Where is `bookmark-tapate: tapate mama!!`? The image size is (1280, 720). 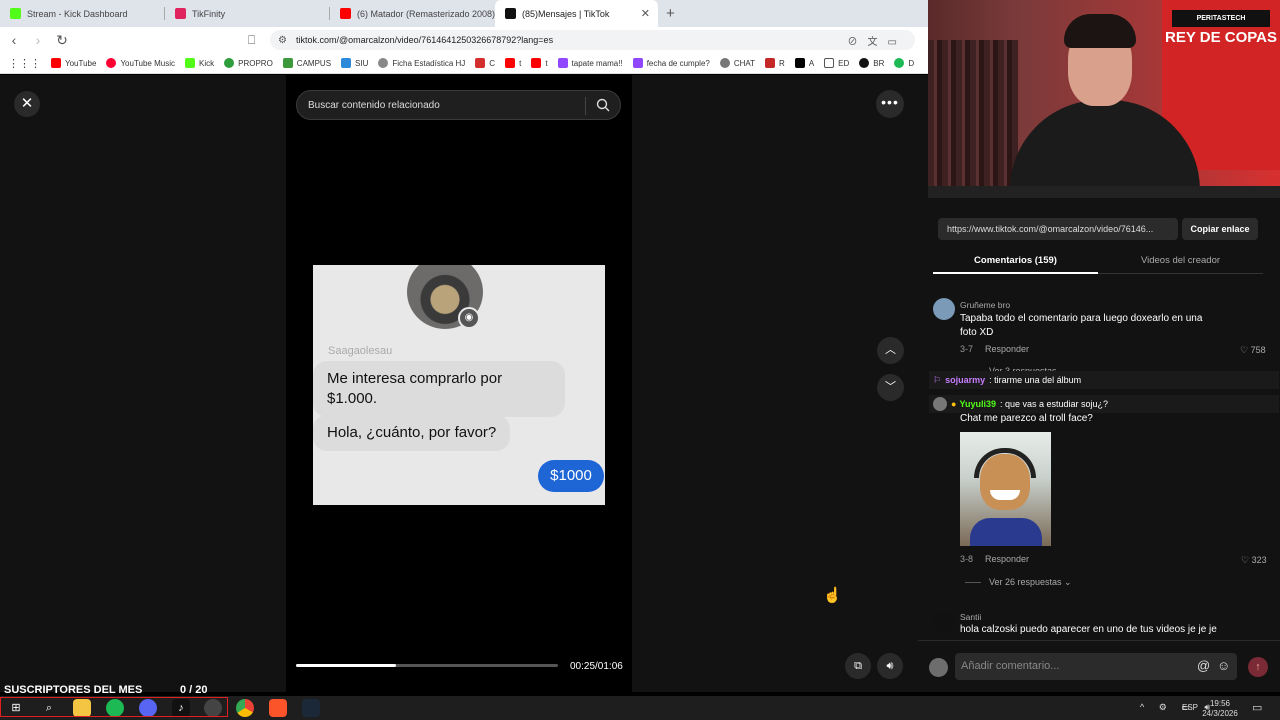 bookmark-tapate: tapate mama!! is located at coordinates (590, 63).